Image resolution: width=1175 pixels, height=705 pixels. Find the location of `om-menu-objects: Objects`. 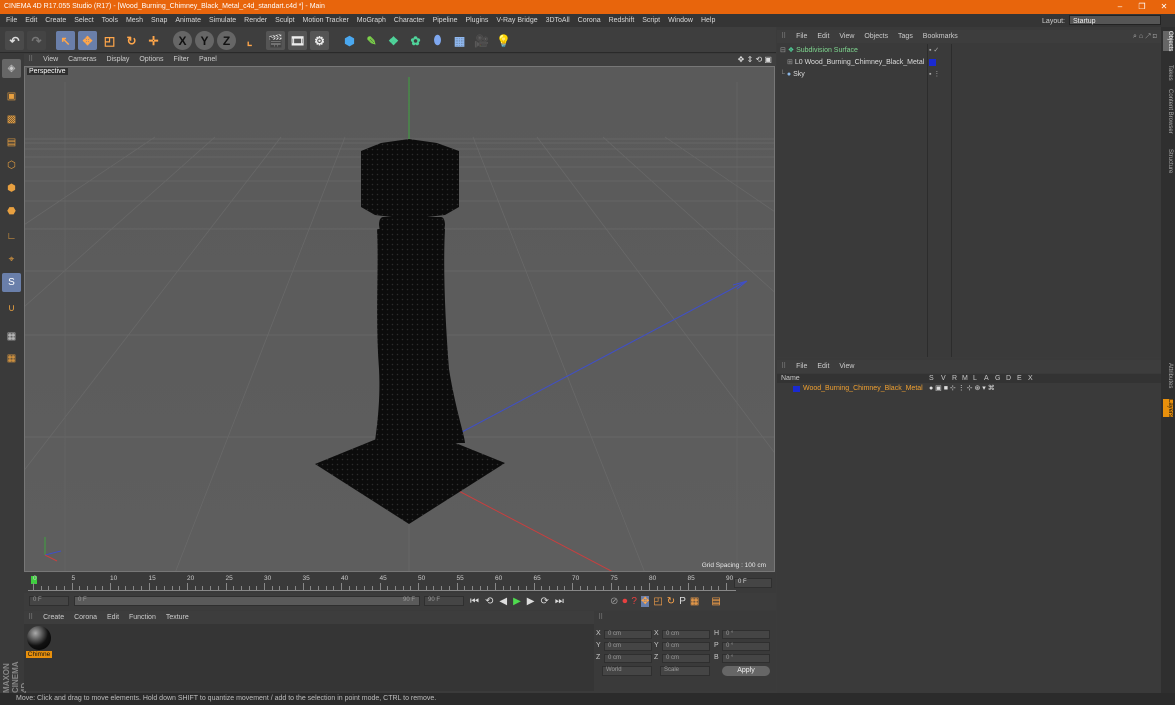

om-menu-objects: Objects is located at coordinates (876, 36).